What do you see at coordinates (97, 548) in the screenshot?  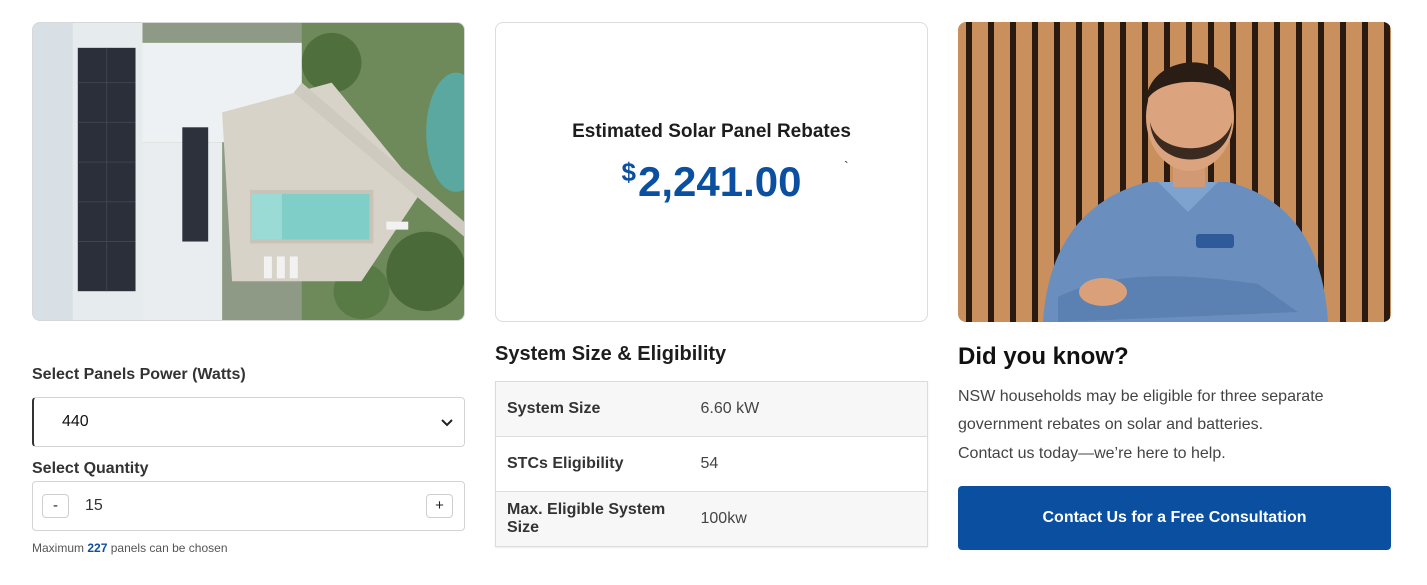 I see `hint-max-count: 227` at bounding box center [97, 548].